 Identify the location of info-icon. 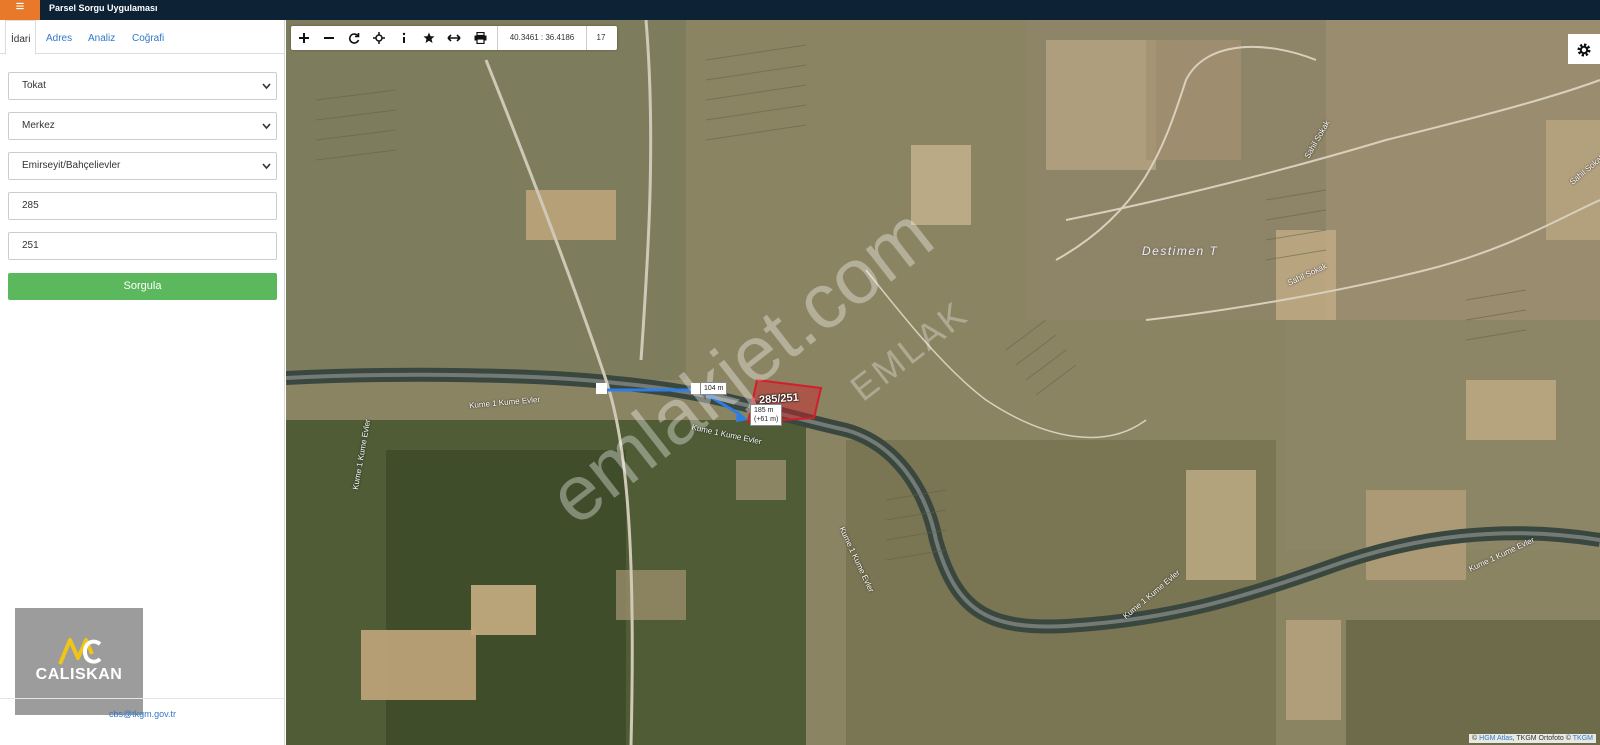
(403, 38).